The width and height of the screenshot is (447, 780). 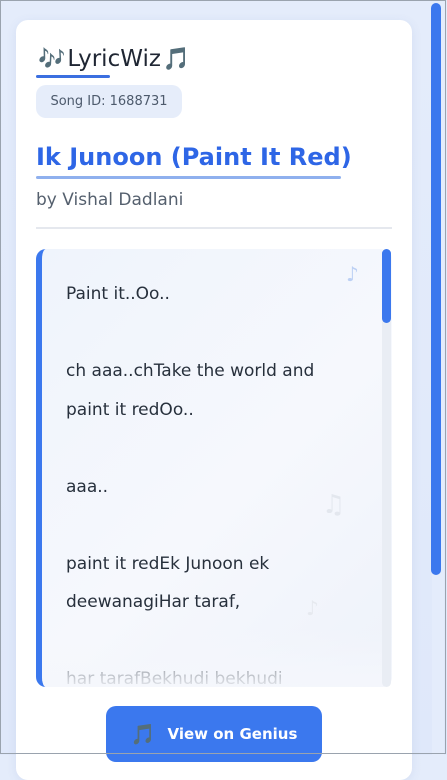 I want to click on lyrics-line: paint it redOo.., so click(x=130, y=409).